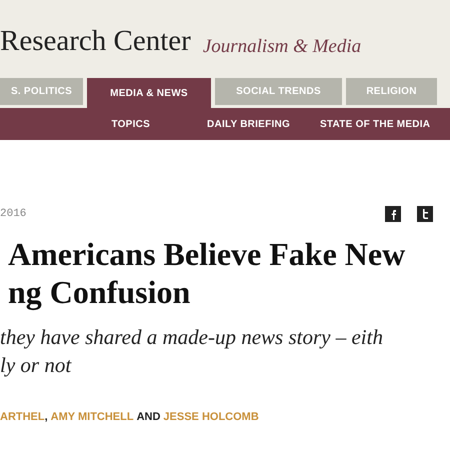 The image size is (450, 450). Describe the element at coordinates (250, 124) in the screenshot. I see `subnav-link: DAILY BRIEFING` at that location.